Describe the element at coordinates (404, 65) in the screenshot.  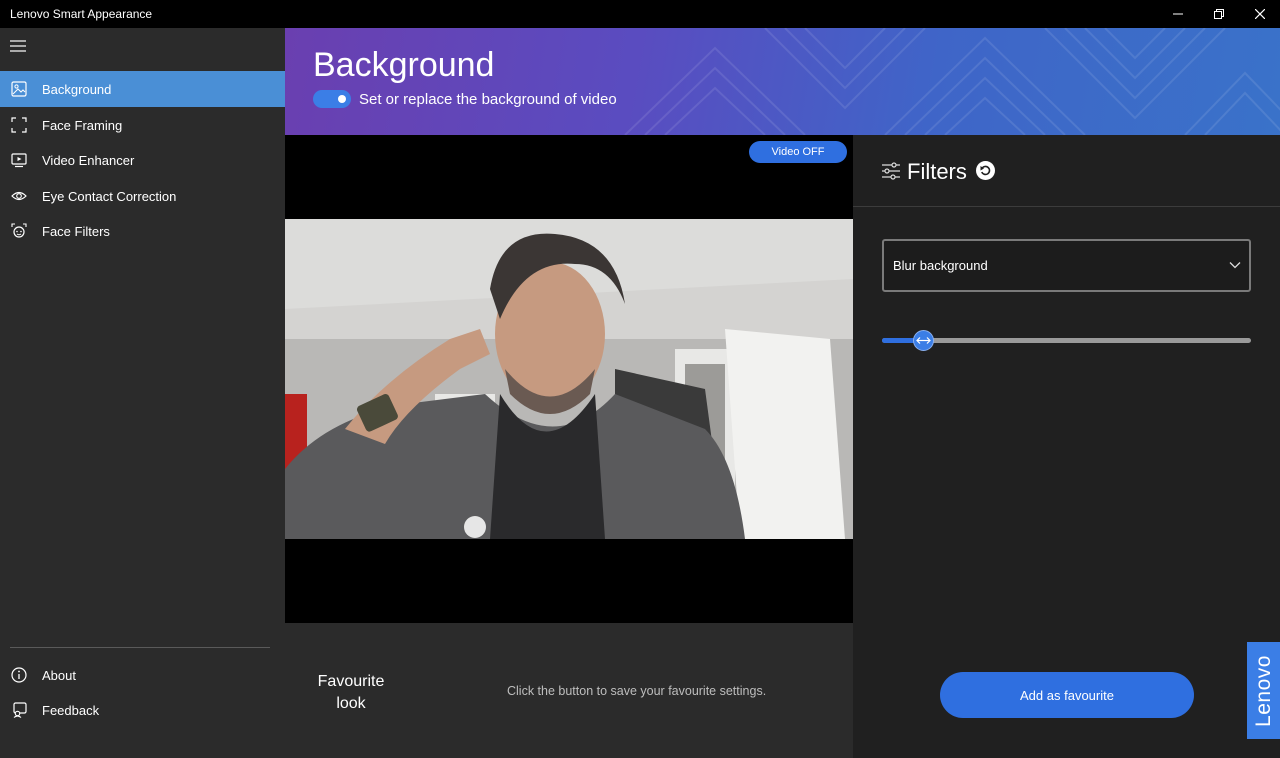
I see `page-title: Background` at that location.